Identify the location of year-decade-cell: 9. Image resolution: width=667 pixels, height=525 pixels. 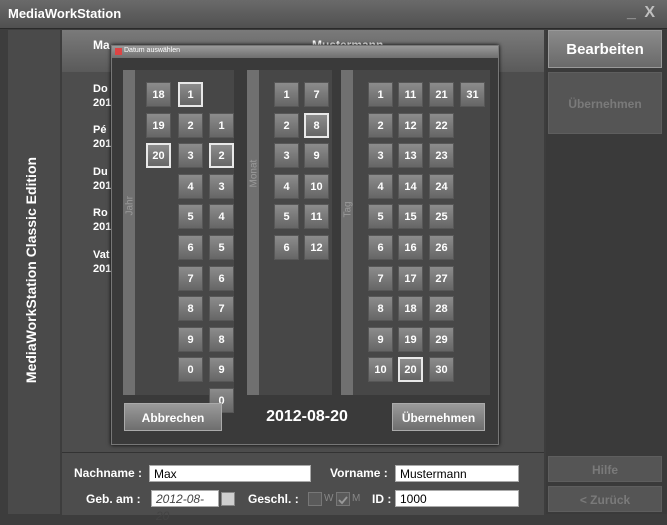
(190, 339).